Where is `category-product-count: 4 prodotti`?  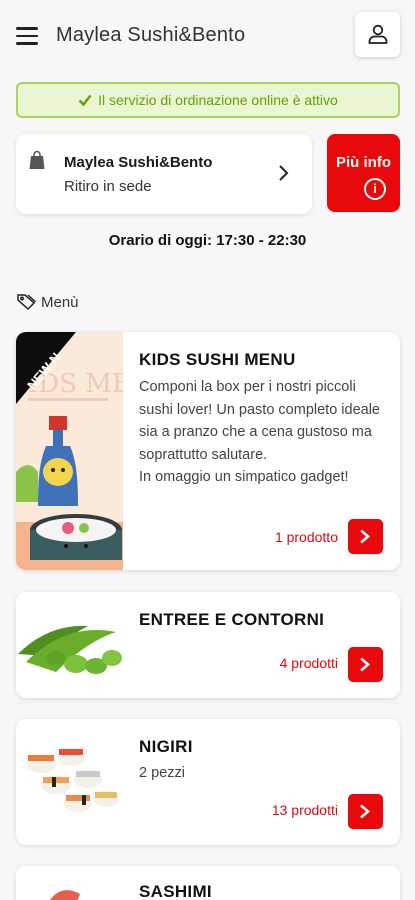 category-product-count: 4 prodotti is located at coordinates (308, 663).